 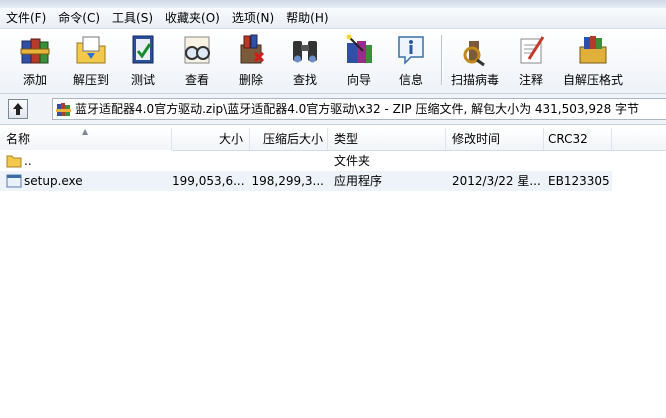 I want to click on add-button: 添加, so click(x=35, y=60).